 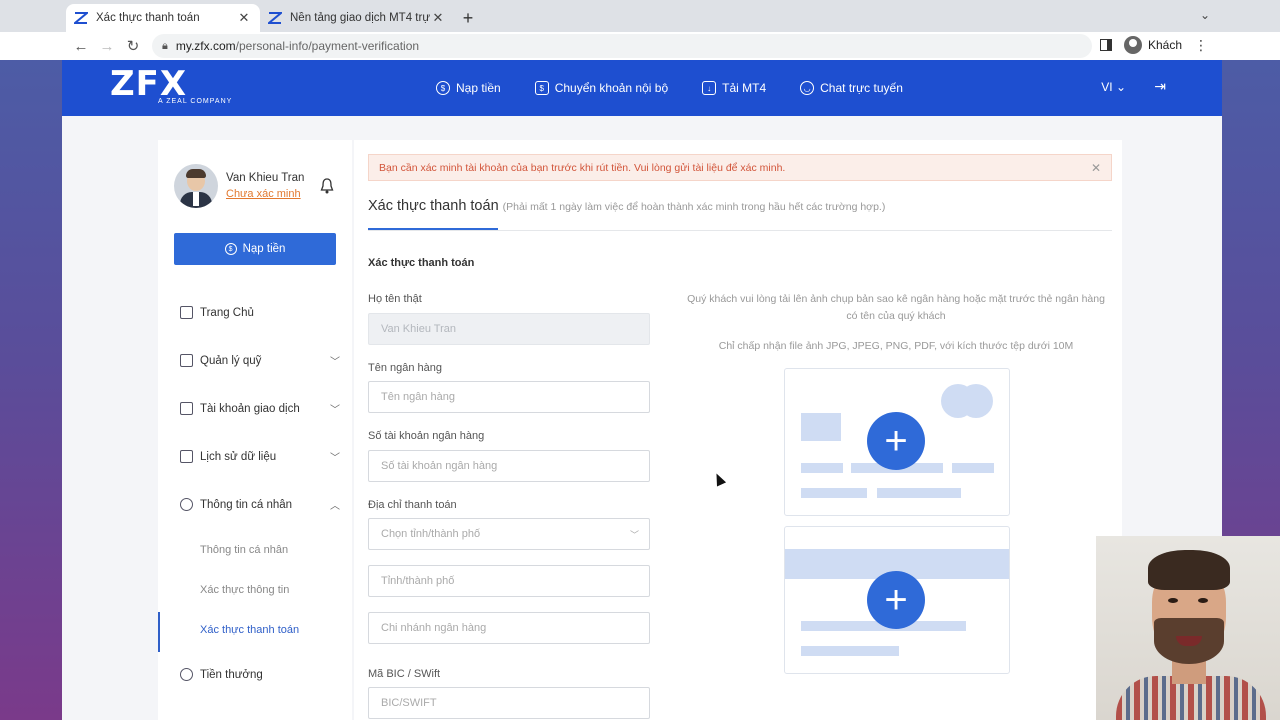 What do you see at coordinates (509, 628) in the screenshot?
I see `branch-input: Chi nhánh ngân hàng` at bounding box center [509, 628].